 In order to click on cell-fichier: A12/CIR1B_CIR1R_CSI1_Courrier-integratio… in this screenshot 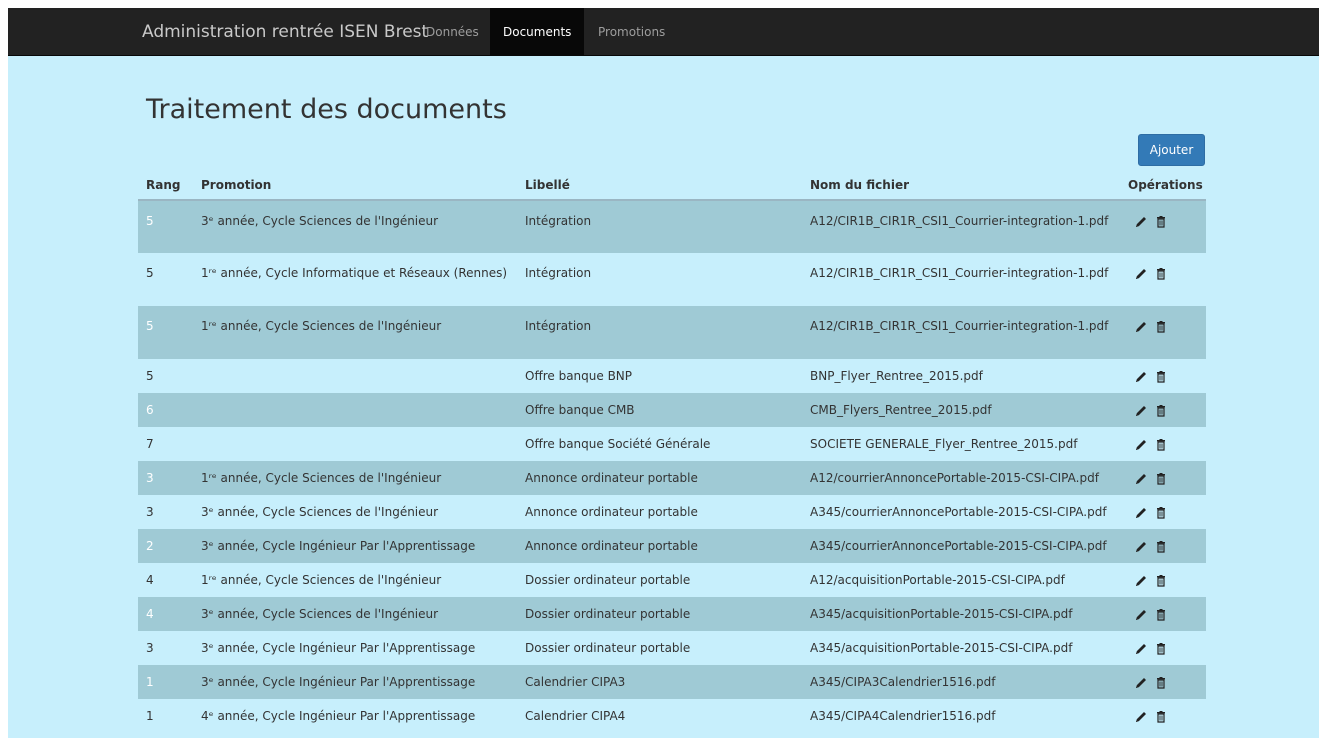, I will do `click(961, 332)`.